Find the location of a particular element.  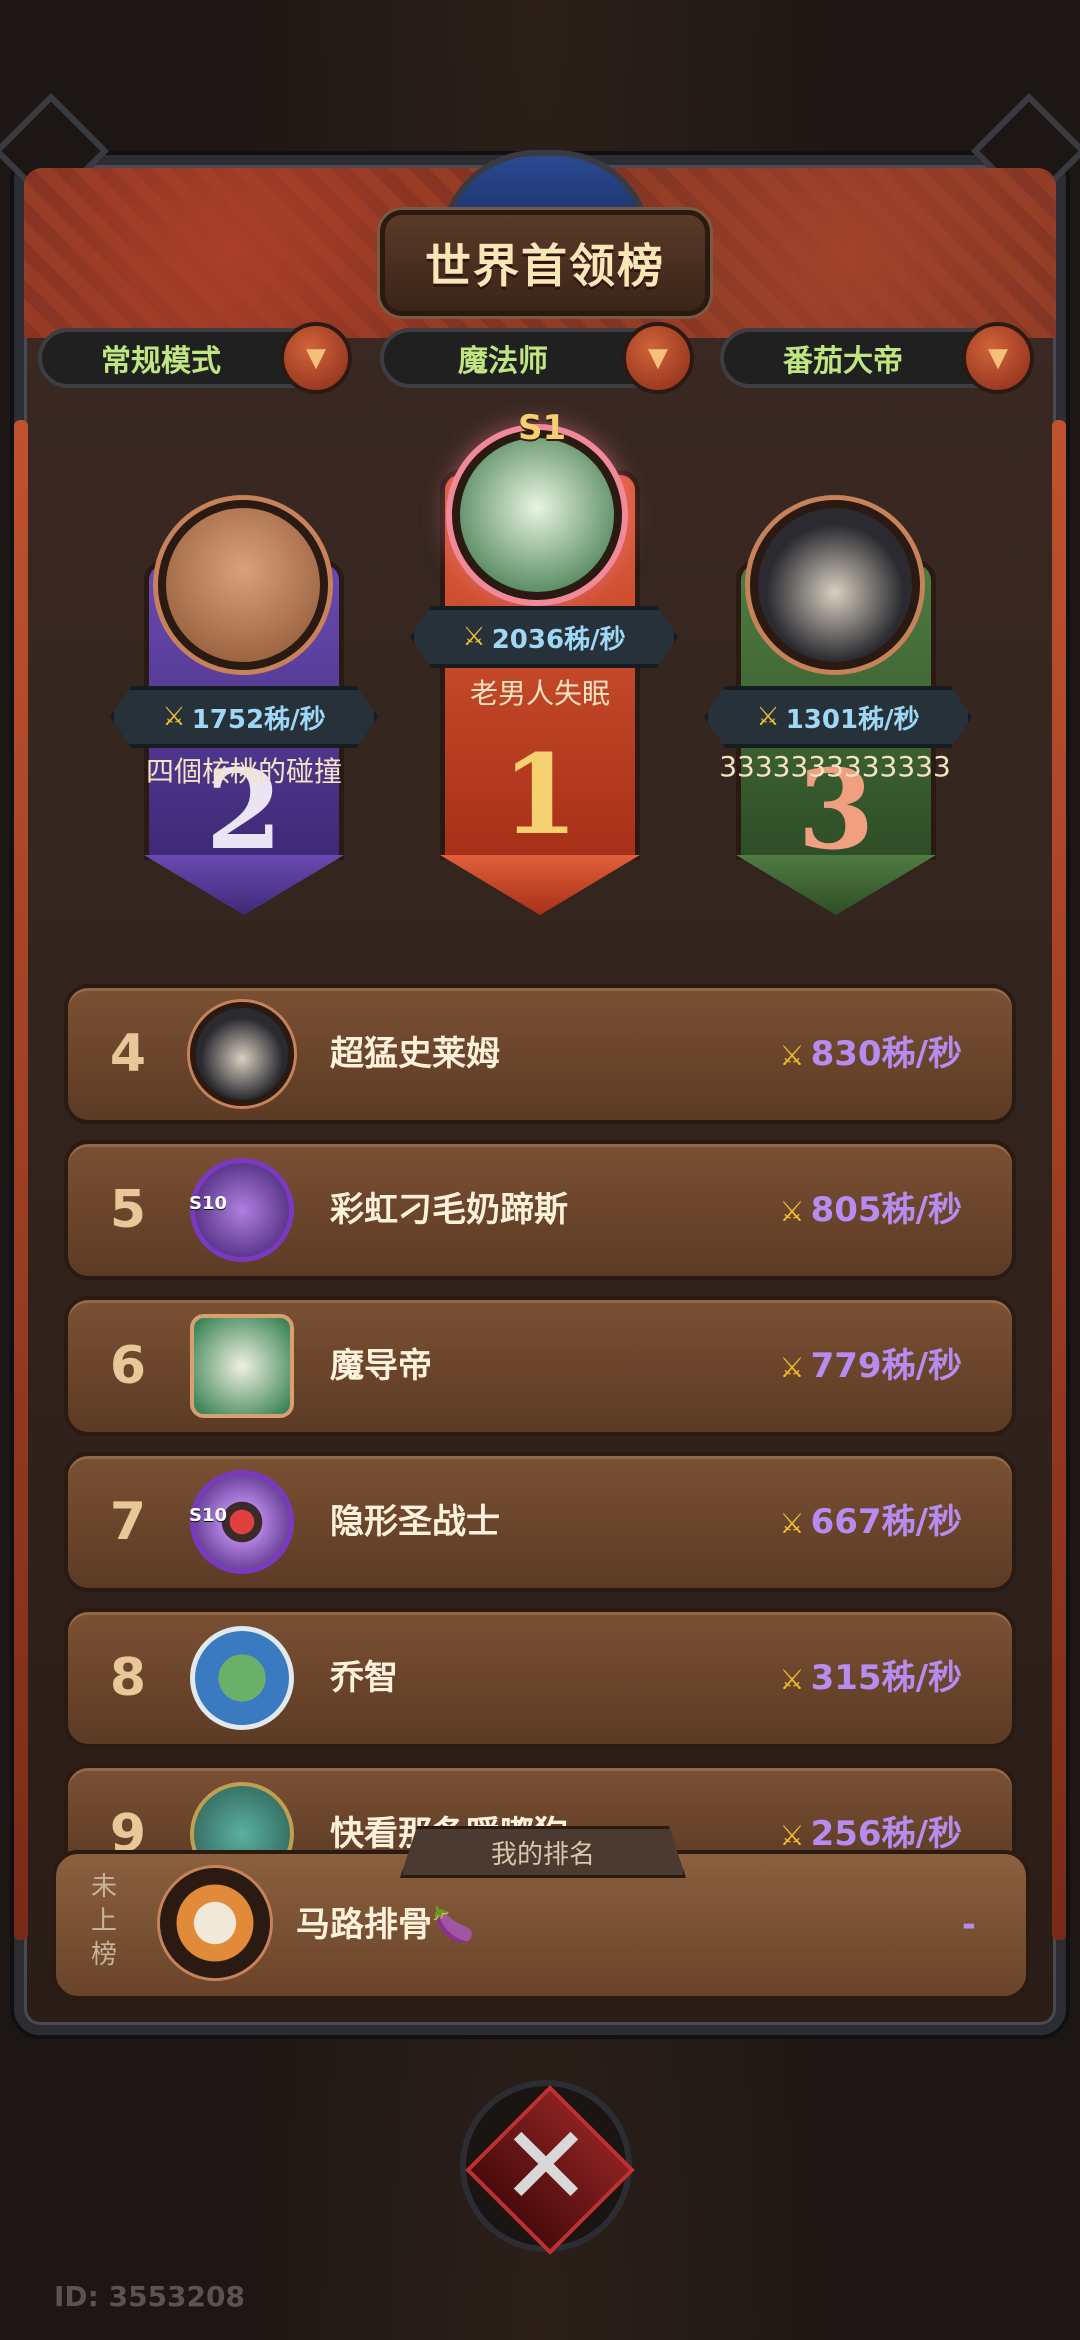

podium-name-first: 老男人失眠 is located at coordinates (539, 693).